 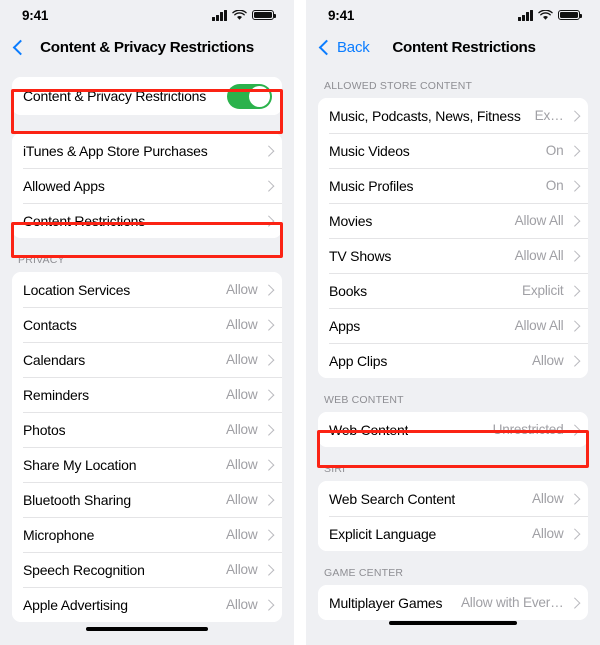 What do you see at coordinates (147, 499) in the screenshot?
I see `row-bluetooth-sharing: Bluetooth Sharing Allow` at bounding box center [147, 499].